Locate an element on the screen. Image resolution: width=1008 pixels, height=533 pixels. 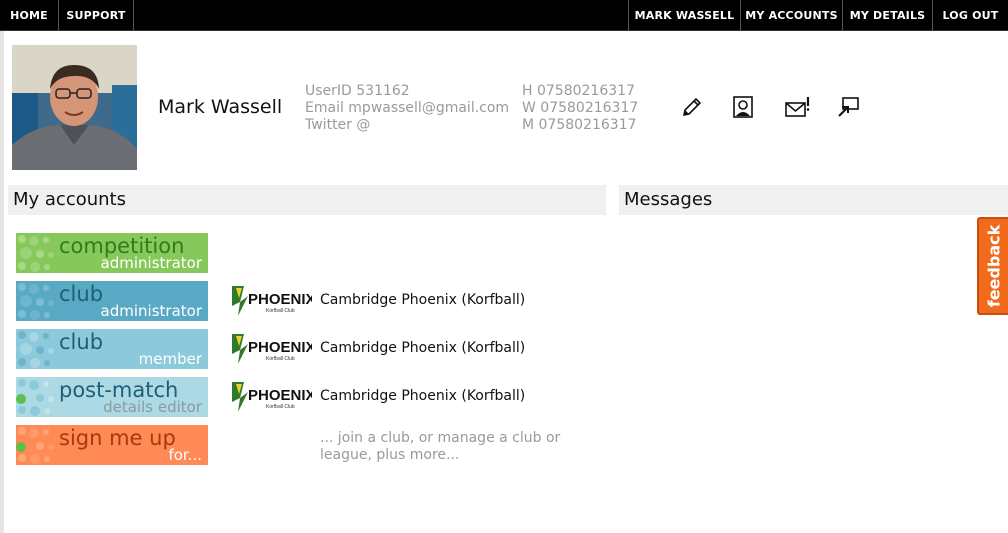
phone-mobile: M 07580216317 is located at coordinates (579, 125).